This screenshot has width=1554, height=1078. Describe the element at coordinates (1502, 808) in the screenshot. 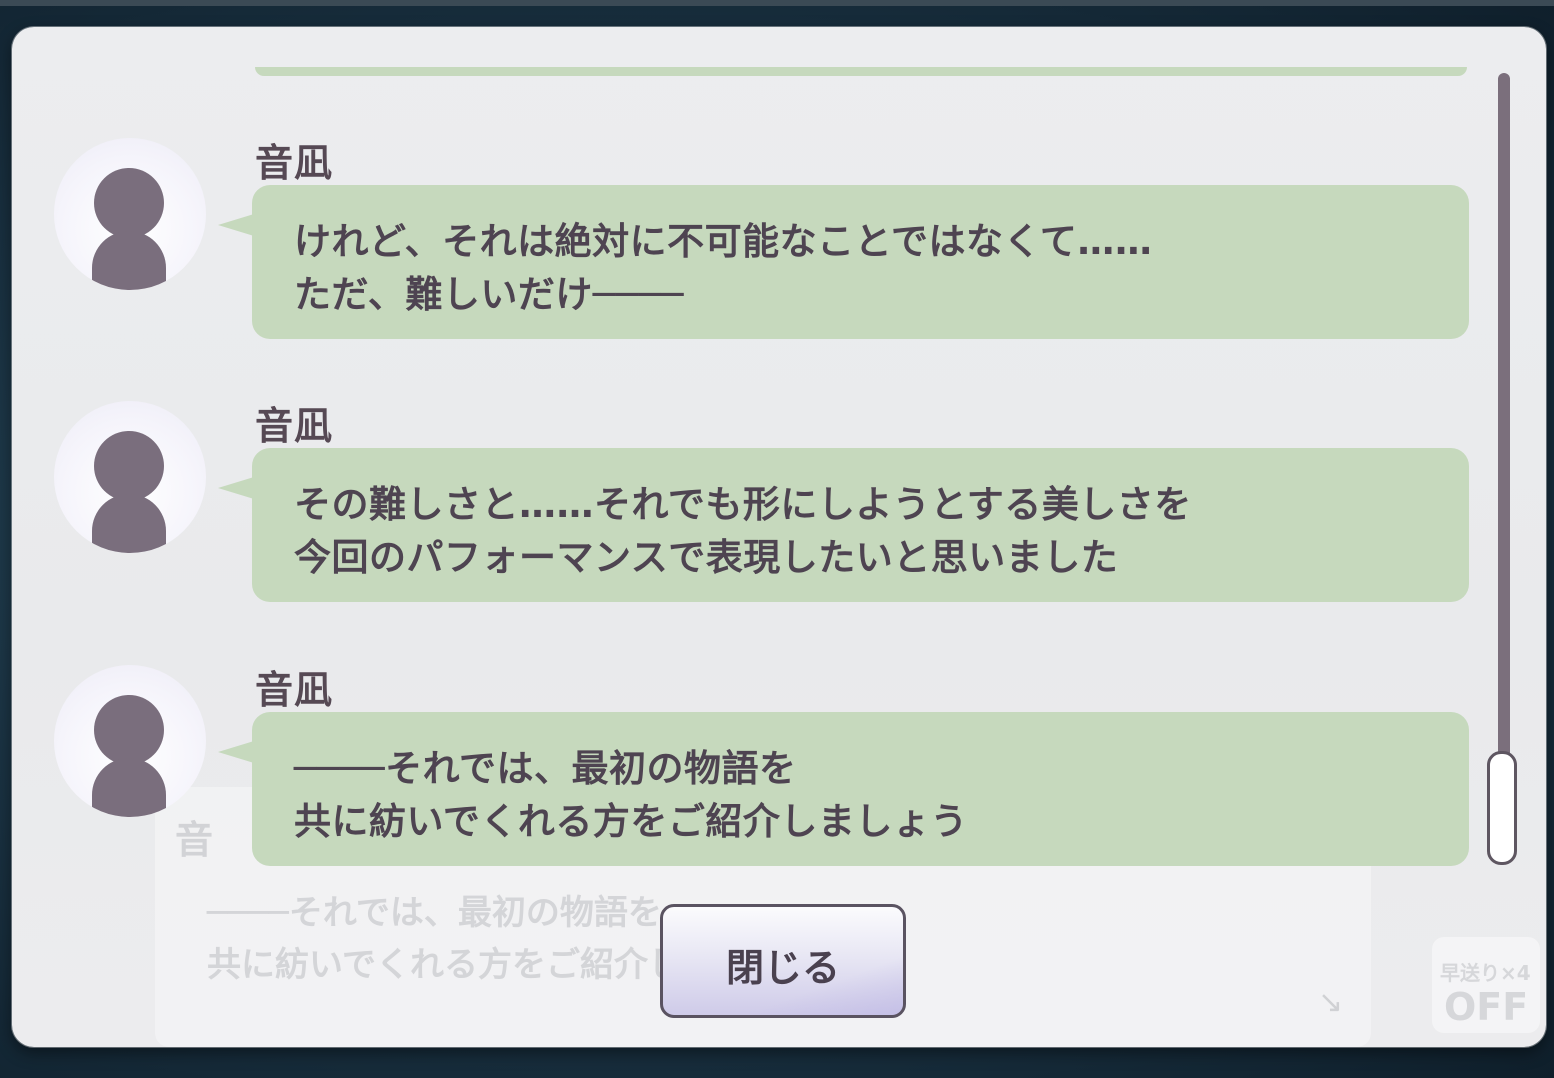

I see `scrollbar-thumb` at that location.